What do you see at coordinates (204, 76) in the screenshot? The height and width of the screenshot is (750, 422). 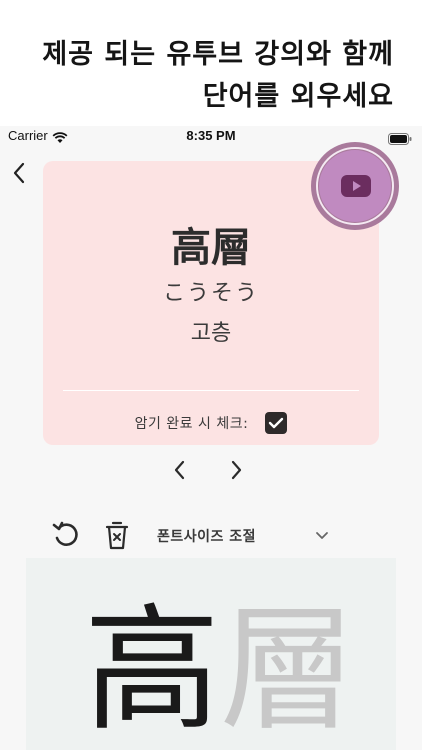 I see `promo-heading: 제공 되는 유투브 강의와 함께 단어를 외우세요` at bounding box center [204, 76].